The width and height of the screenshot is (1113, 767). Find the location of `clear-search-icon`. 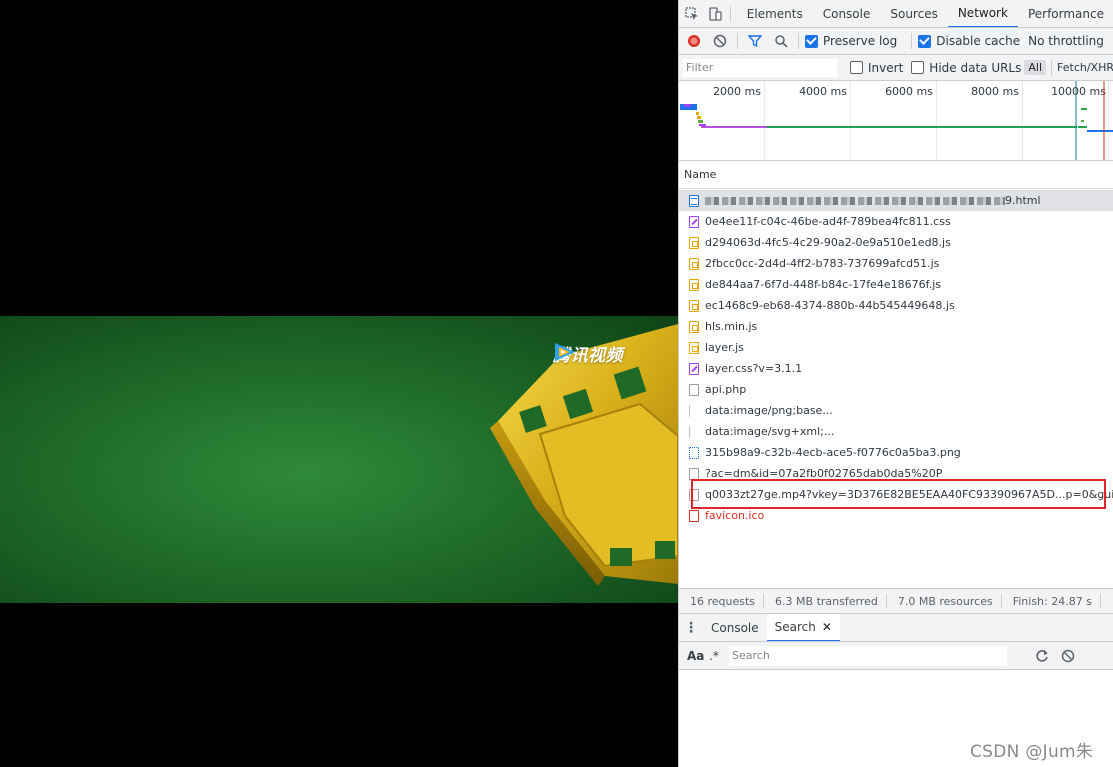

clear-search-icon is located at coordinates (1068, 656).